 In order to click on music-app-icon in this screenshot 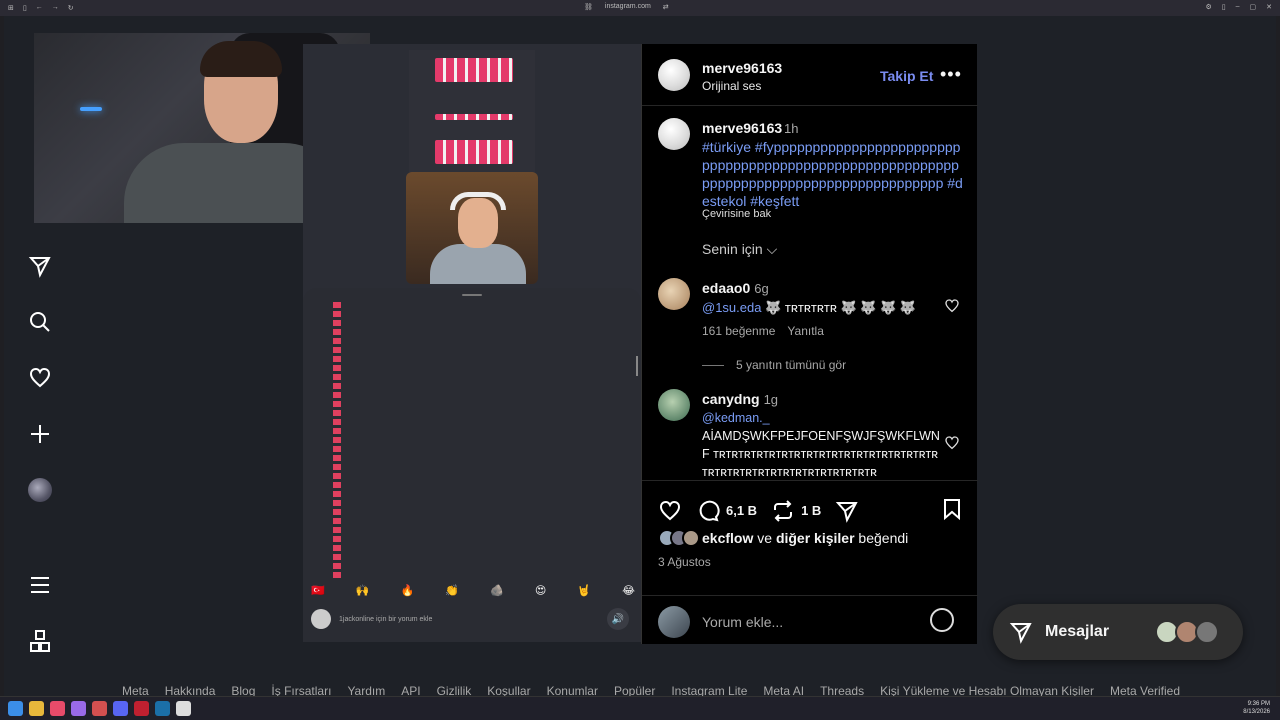, I will do `click(57, 708)`.